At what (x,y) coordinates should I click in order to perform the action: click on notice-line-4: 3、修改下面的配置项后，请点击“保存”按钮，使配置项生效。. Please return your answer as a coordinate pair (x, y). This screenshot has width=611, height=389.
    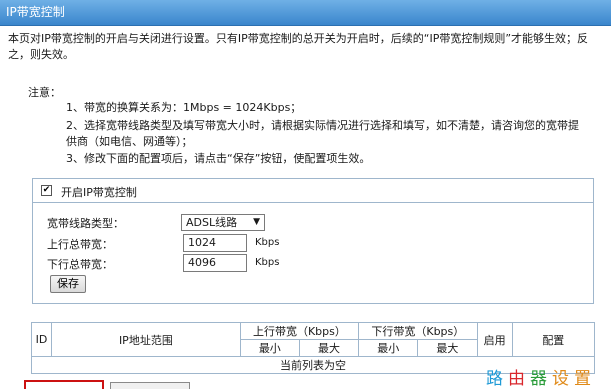
    Looking at the image, I should click on (218, 158).